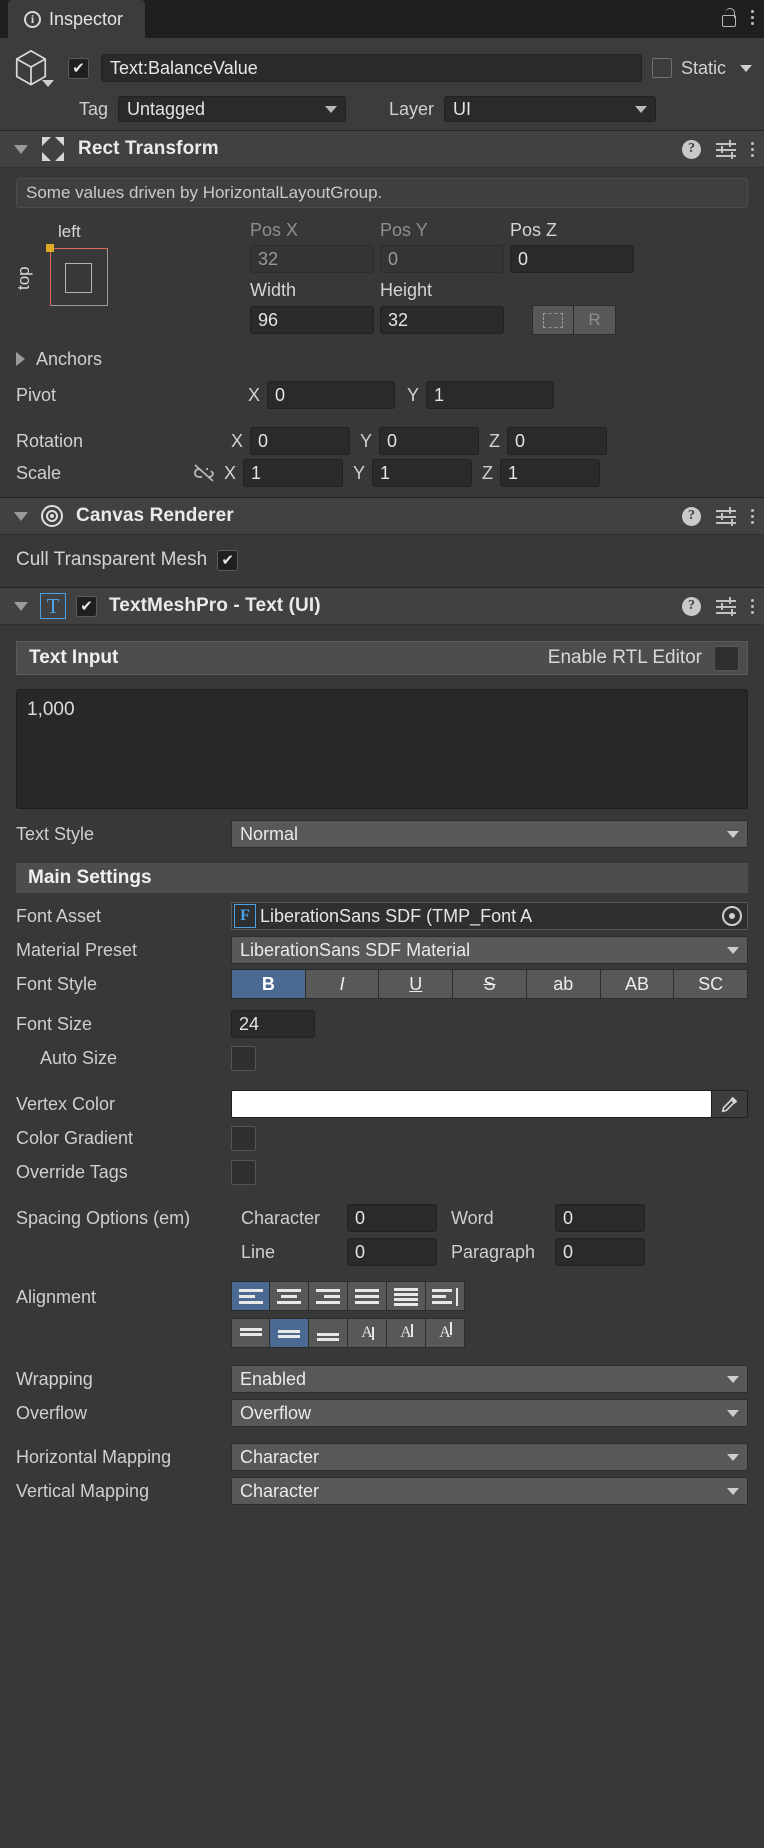 The height and width of the screenshot is (1848, 764). Describe the element at coordinates (730, 1104) in the screenshot. I see `eyedropper-icon` at that location.